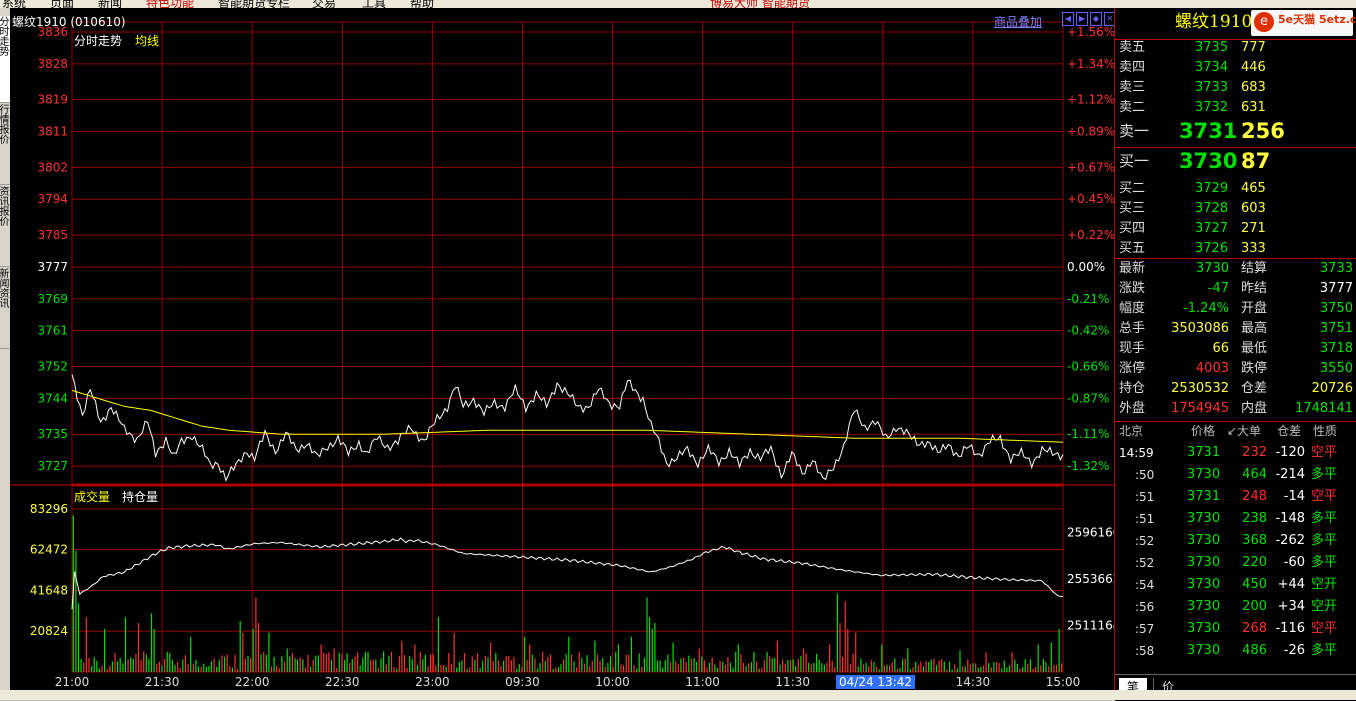 The width and height of the screenshot is (1356, 701). What do you see at coordinates (1132, 248) in the screenshot?
I see `bid-label: 买五` at bounding box center [1132, 248].